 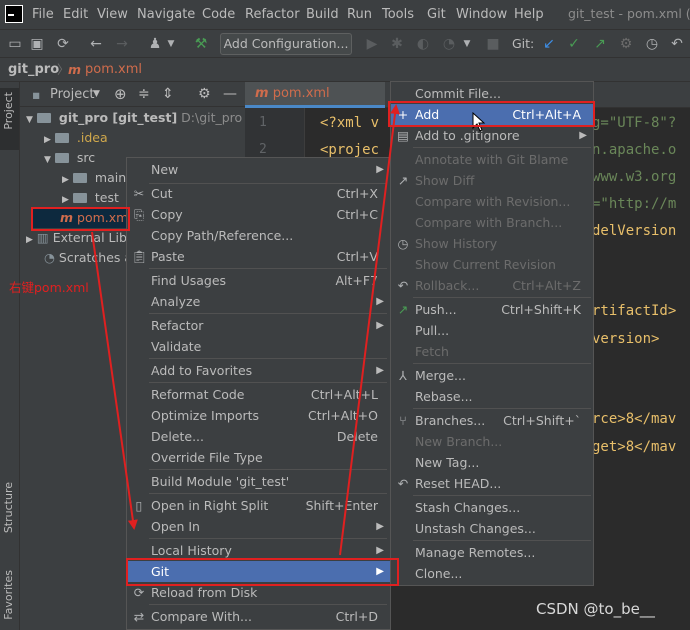 What do you see at coordinates (114, 380) in the screenshot?
I see `arrow-to-git` at bounding box center [114, 380].